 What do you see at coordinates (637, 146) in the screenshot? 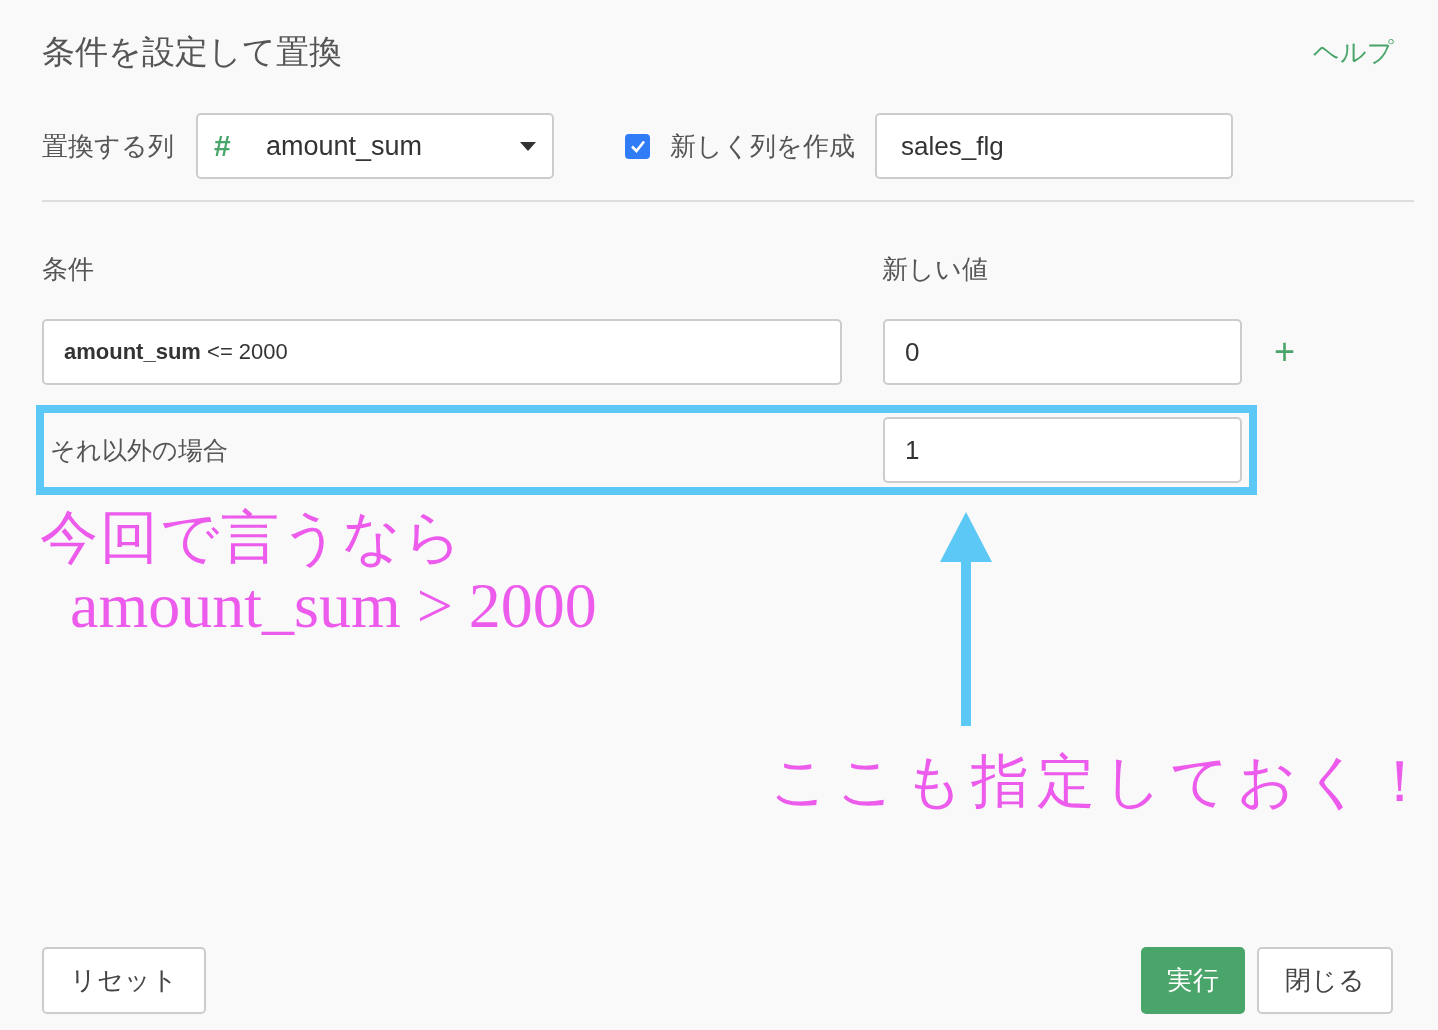
I see `new-column-checkbox` at bounding box center [637, 146].